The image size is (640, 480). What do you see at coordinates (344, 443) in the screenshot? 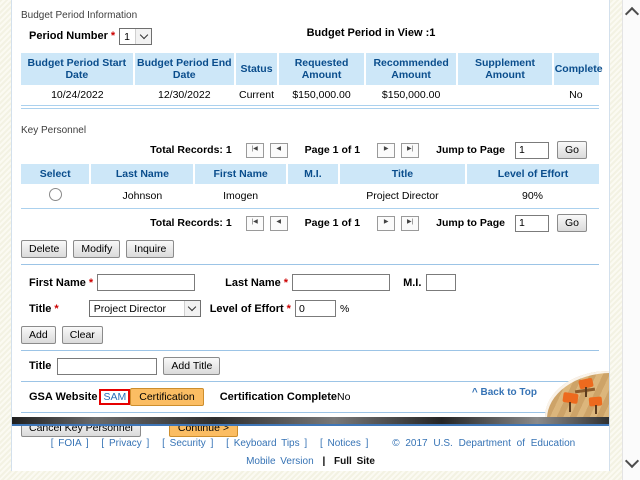
I see `notices-link: [ Notices ]` at bounding box center [344, 443].